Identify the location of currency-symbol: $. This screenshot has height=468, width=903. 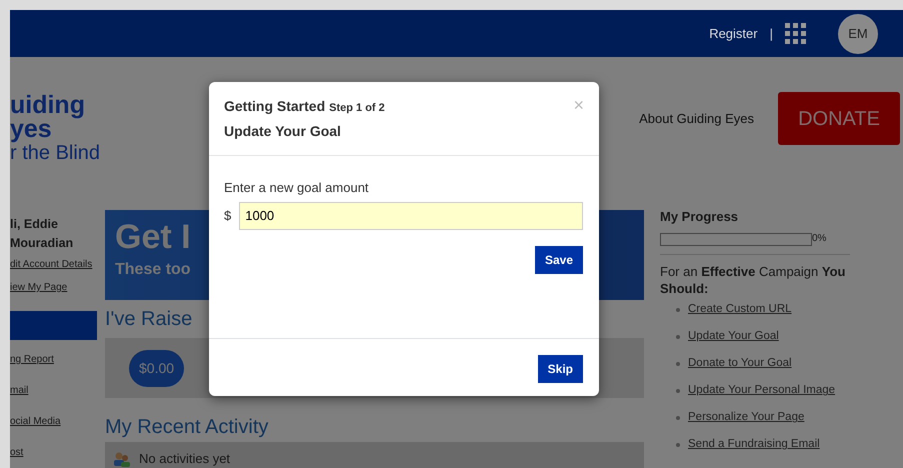
(228, 215).